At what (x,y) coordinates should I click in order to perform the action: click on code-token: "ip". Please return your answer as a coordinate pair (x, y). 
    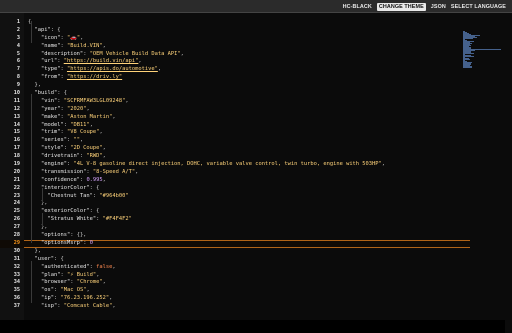
    Looking at the image, I should click on (47, 298).